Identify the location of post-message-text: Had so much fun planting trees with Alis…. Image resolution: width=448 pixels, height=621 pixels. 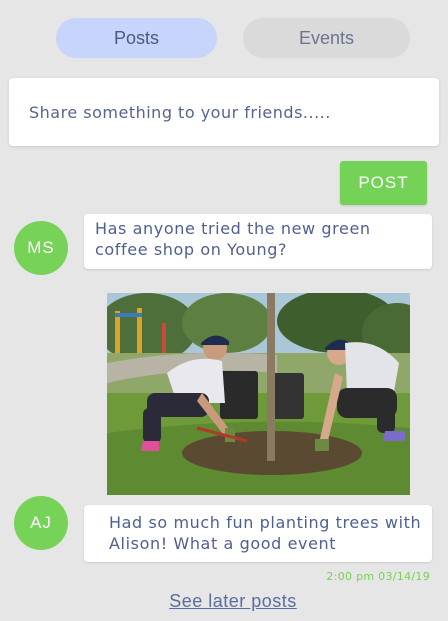
(265, 533).